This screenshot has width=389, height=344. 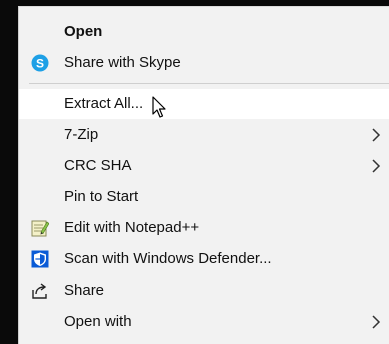 I want to click on menu-item-edit-with-notepad-plus-plus: Edit with Notepad++, so click(x=204, y=228).